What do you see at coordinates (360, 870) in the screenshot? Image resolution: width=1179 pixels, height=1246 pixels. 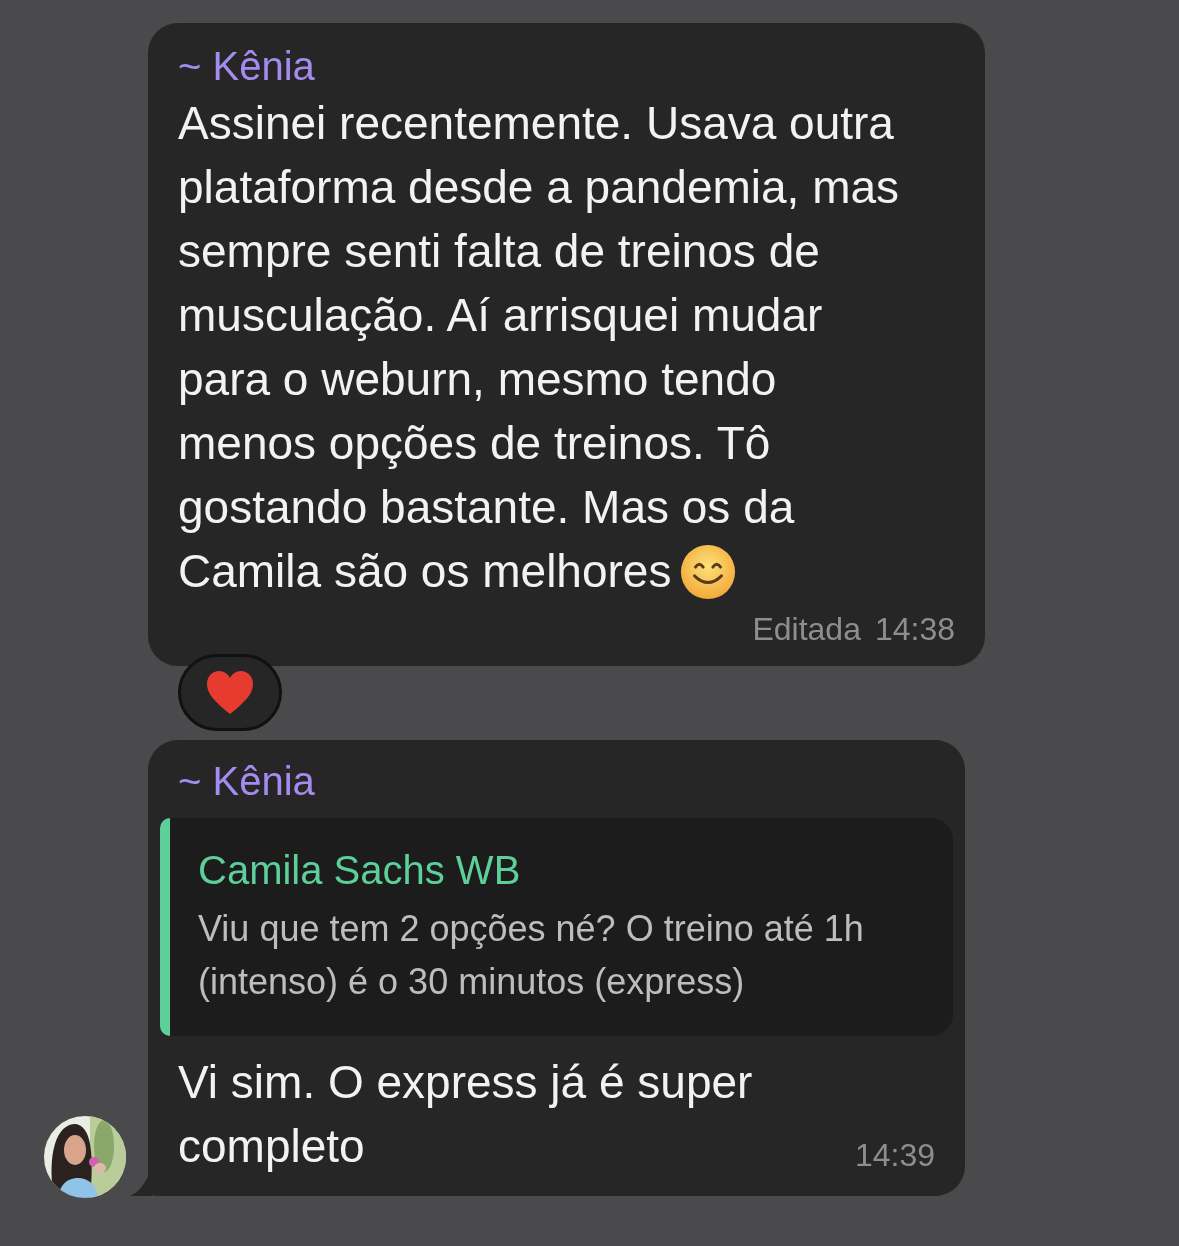 I see `quoted-author: Camila Sachs WB` at bounding box center [360, 870].